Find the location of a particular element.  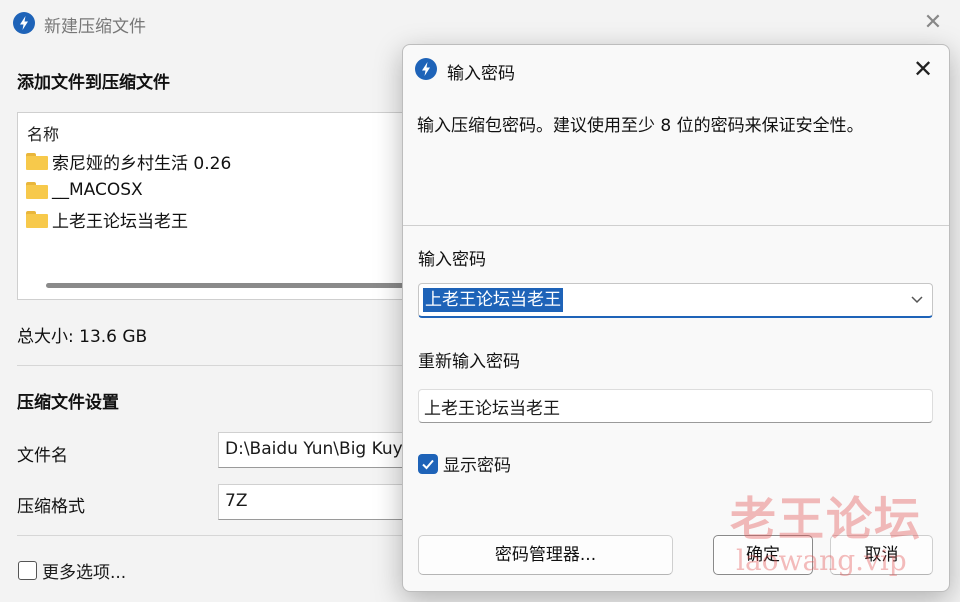

column-header-name: 名称 is located at coordinates (43, 133).